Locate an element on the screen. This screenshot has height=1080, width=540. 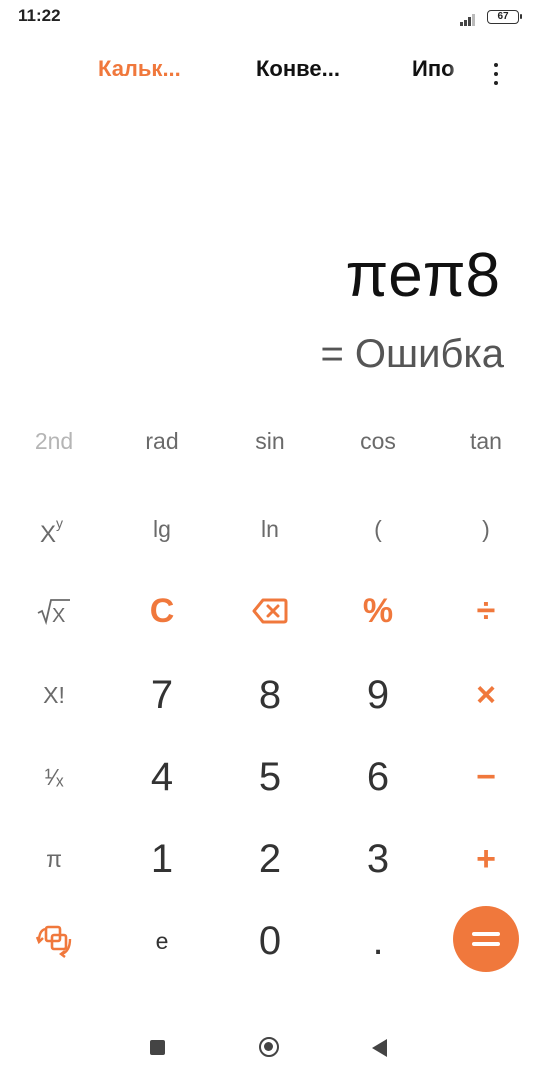
equals-button is located at coordinates (486, 939).